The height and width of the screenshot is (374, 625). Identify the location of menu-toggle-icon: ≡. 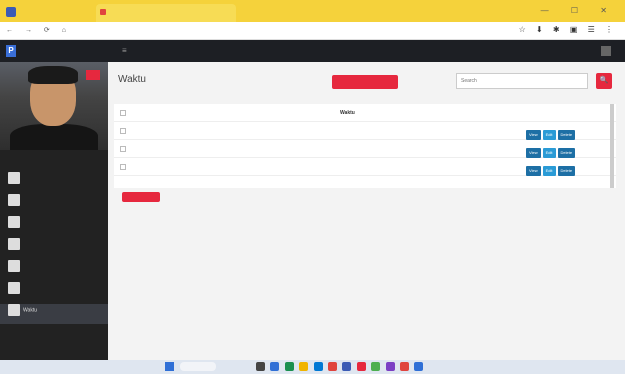
(126, 50).